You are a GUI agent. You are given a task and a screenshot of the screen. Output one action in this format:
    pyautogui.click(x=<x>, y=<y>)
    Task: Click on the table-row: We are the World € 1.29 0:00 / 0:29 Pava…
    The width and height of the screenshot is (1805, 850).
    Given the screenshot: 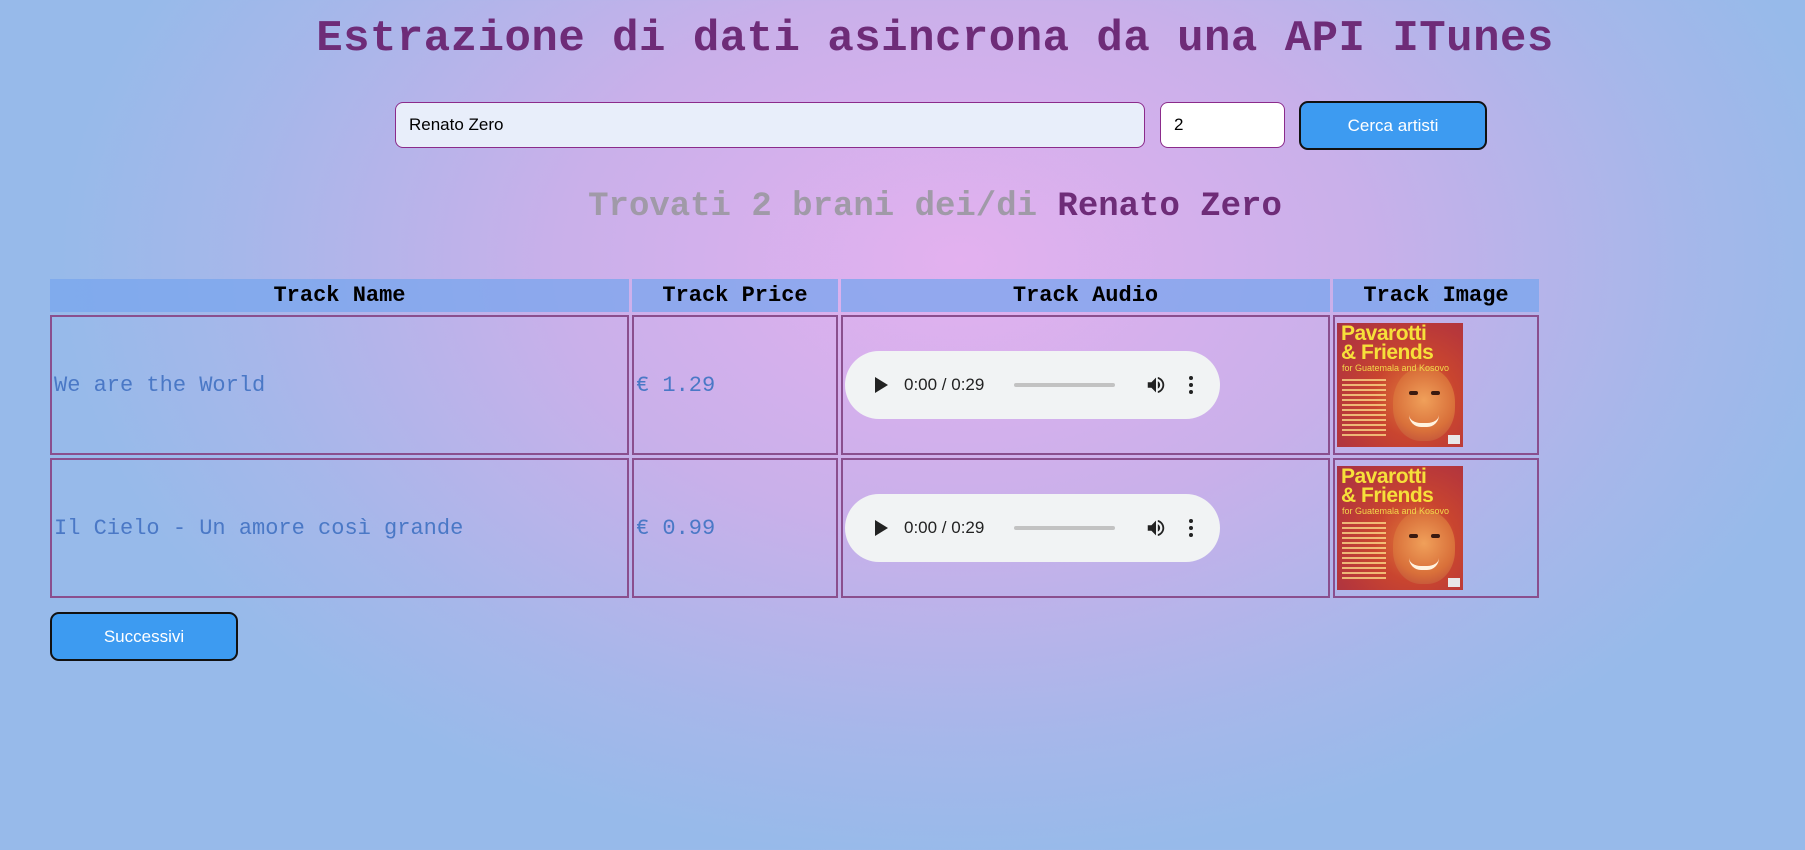 What is the action you would take?
    pyautogui.click(x=794, y=385)
    